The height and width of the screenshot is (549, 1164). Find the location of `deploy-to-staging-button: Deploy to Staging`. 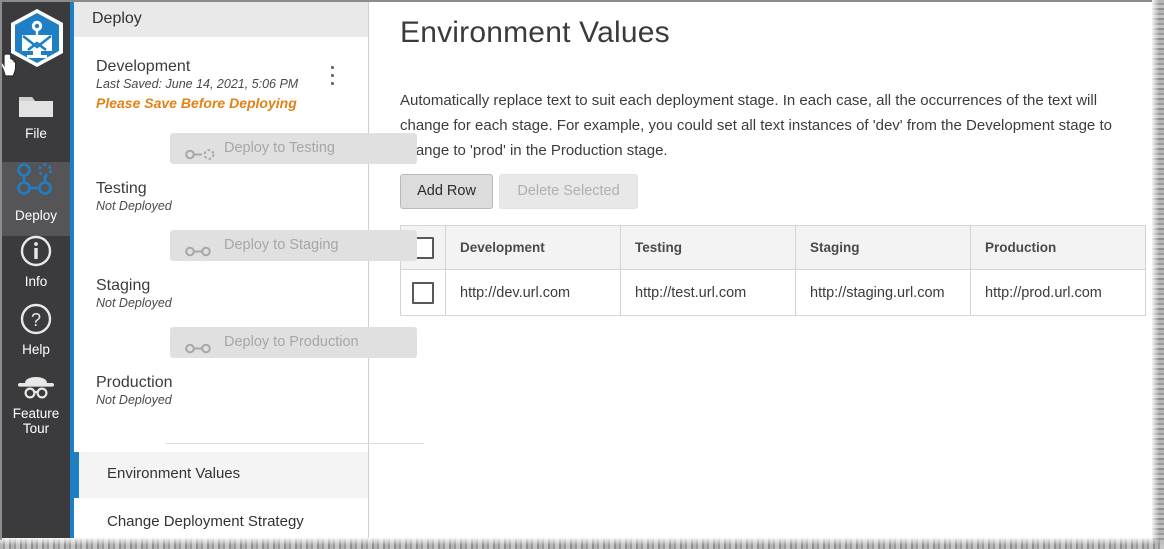

deploy-to-staging-button: Deploy to Staging is located at coordinates (293, 245).